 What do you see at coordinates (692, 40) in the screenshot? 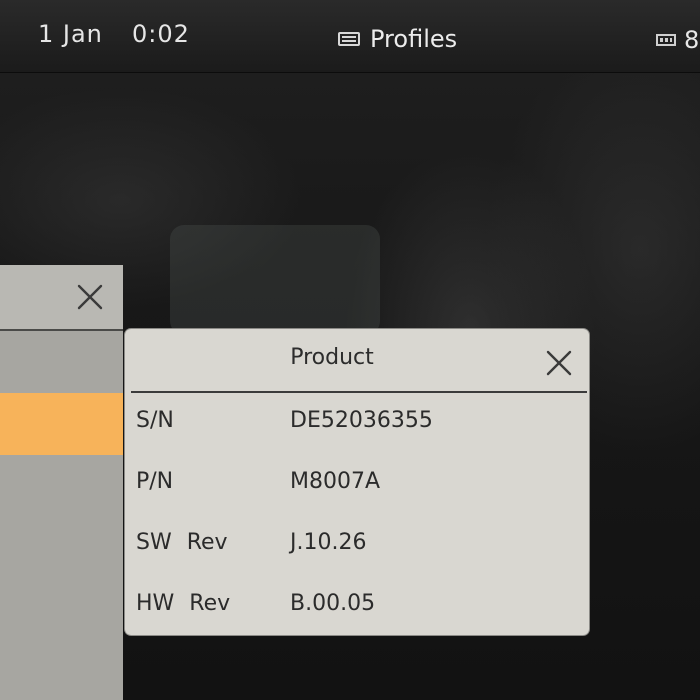
I see `battery-text: 8` at bounding box center [692, 40].